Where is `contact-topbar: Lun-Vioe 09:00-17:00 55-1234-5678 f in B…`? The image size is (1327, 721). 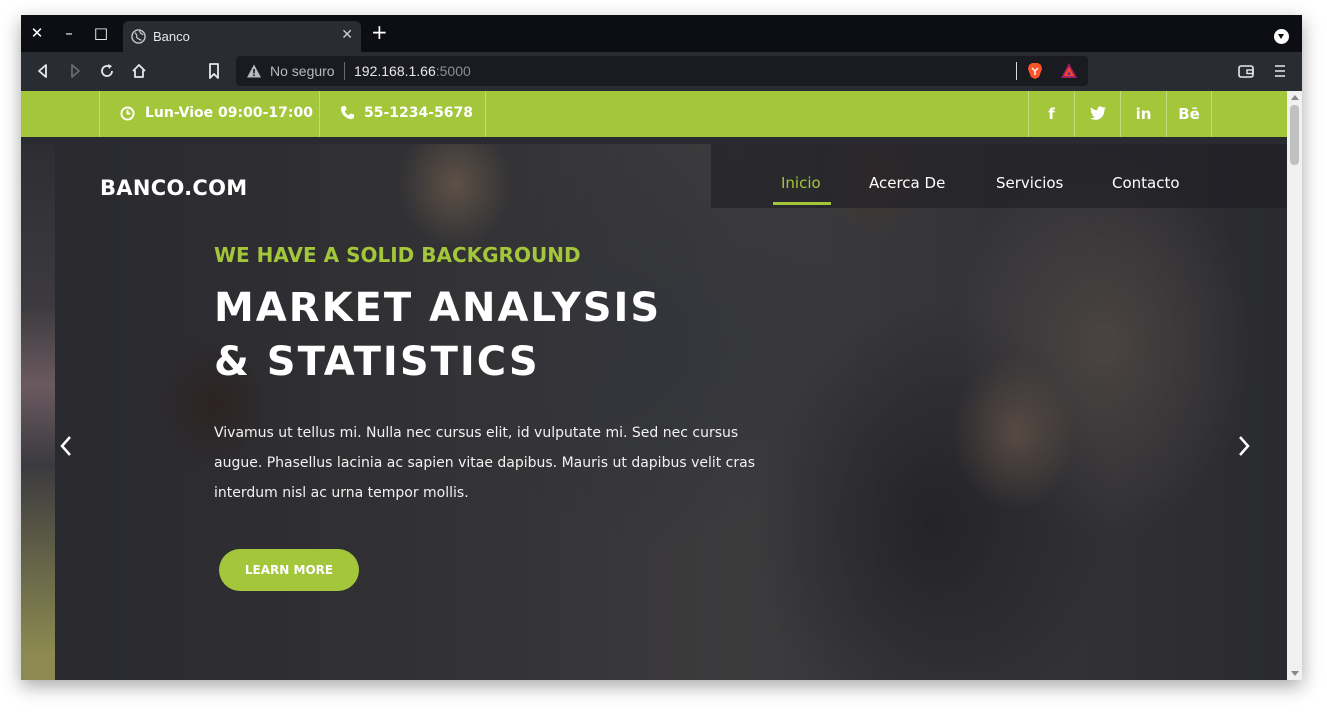
contact-topbar: Lun-Vioe 09:00-17:00 55-1234-5678 f in B… is located at coordinates (654, 114).